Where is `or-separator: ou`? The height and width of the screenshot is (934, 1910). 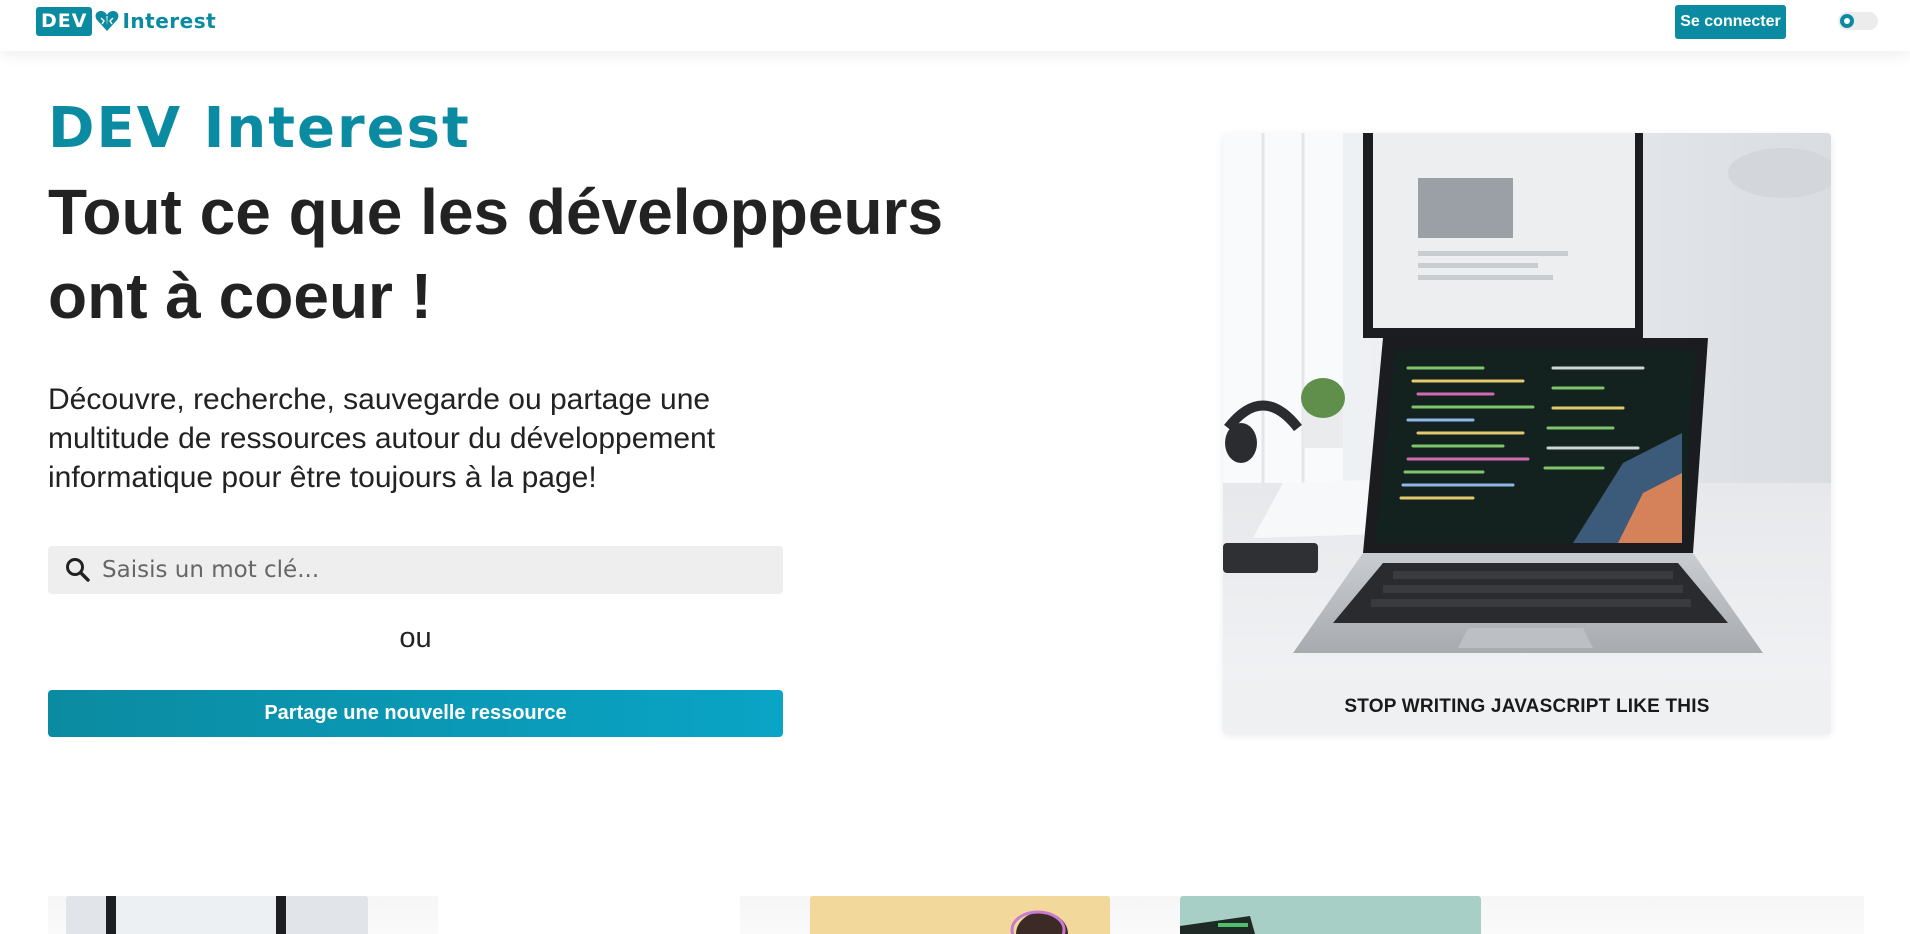
or-separator: ou is located at coordinates (415, 638).